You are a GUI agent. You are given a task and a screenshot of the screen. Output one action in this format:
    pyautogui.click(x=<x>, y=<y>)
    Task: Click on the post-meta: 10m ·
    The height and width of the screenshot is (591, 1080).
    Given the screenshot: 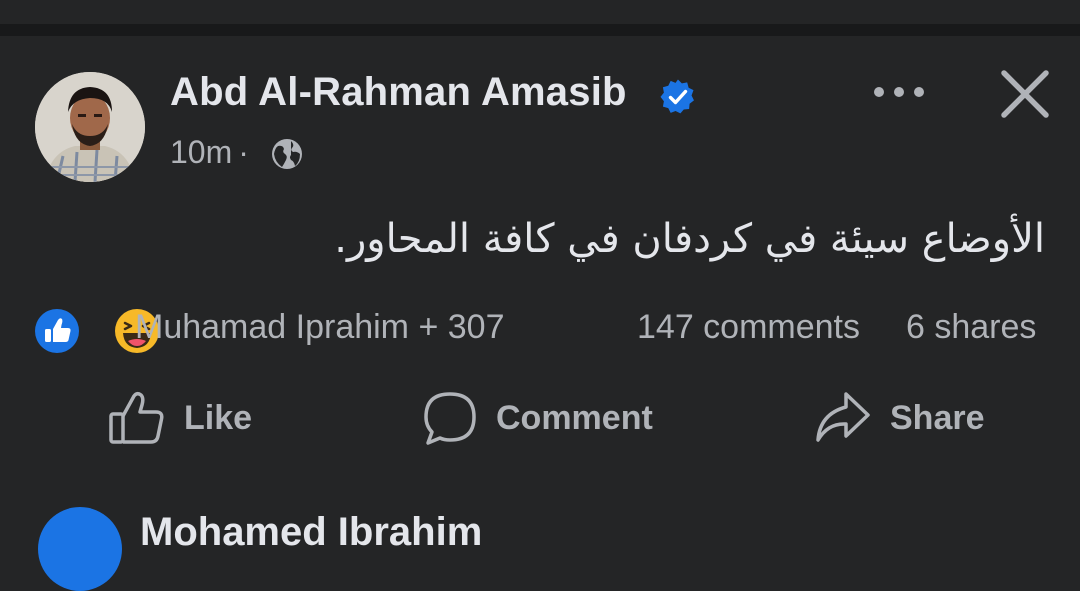 What is the action you would take?
    pyautogui.click(x=212, y=152)
    